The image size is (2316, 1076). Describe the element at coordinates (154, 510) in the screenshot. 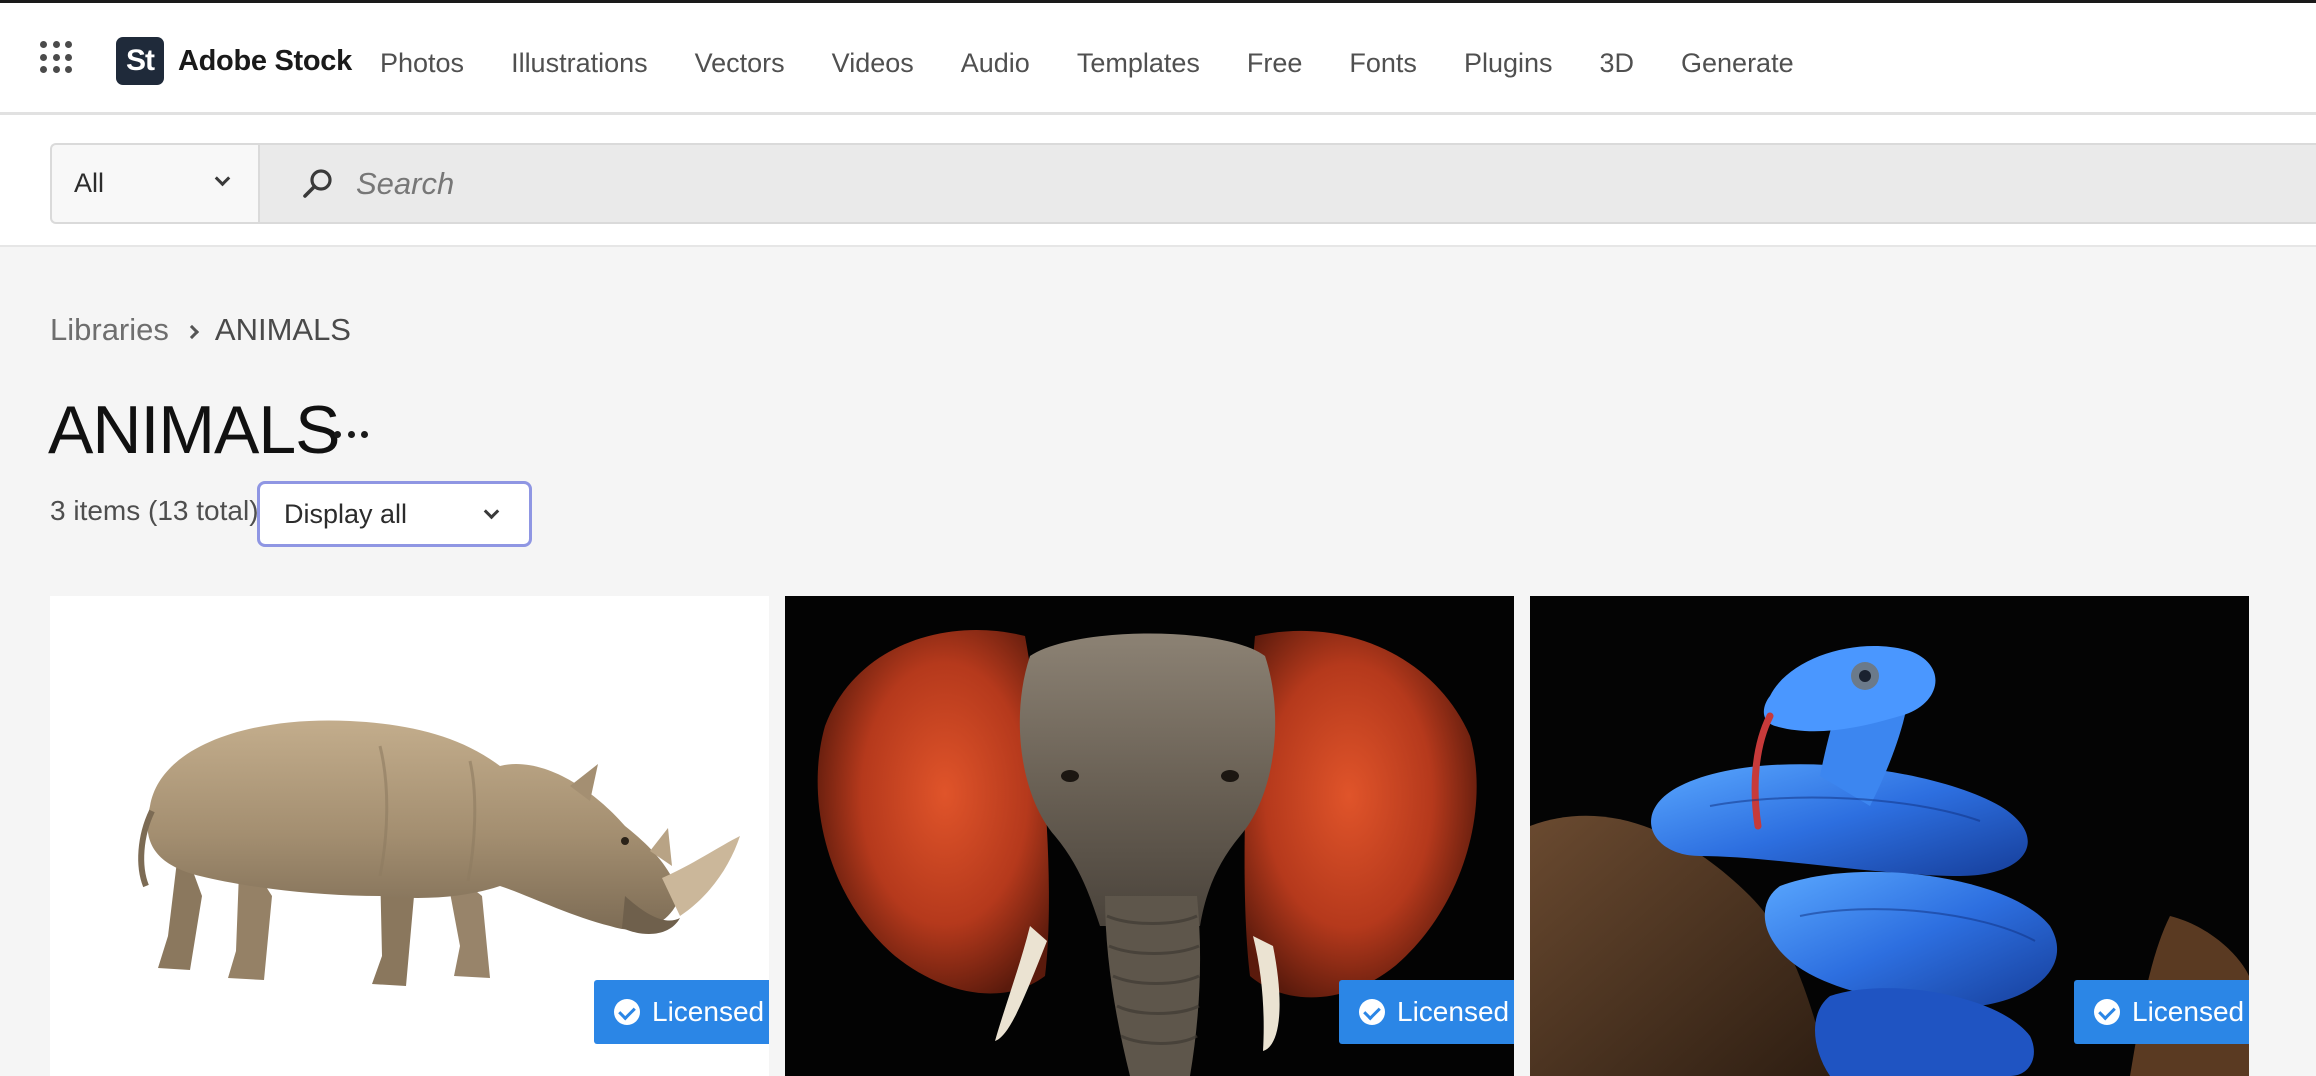

I see `item-count: 3 items (13 total)` at that location.